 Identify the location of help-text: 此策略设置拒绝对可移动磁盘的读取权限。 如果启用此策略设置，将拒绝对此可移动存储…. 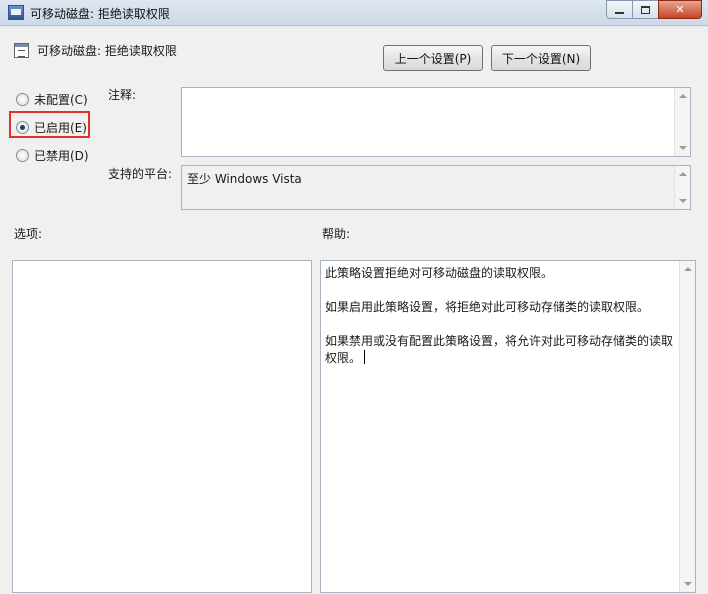
(501, 324).